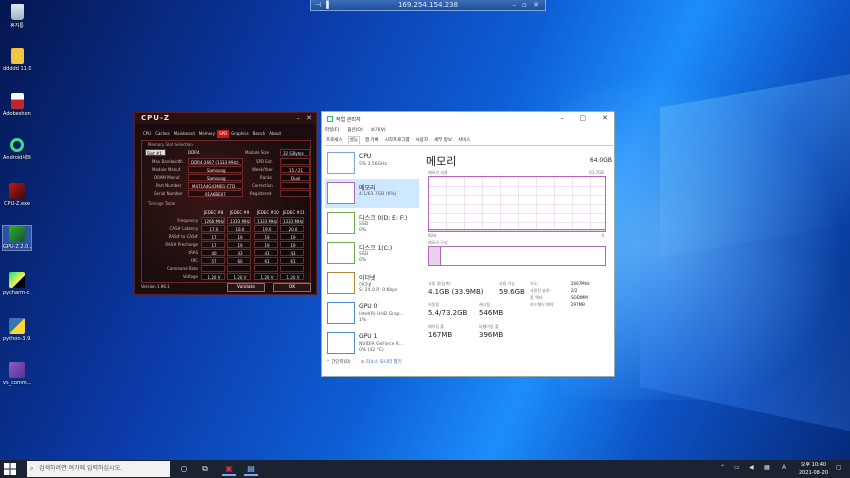 The height and width of the screenshot is (478, 850). I want to click on timing-column-header: JEDEC #9, so click(240, 212).